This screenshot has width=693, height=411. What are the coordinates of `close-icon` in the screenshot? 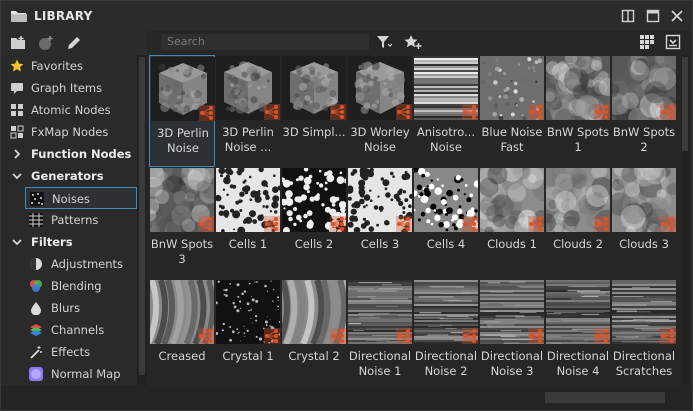 It's located at (677, 16).